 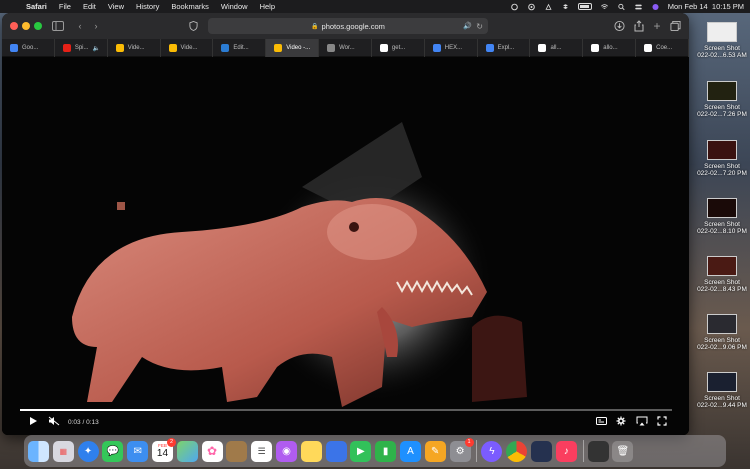 I want to click on calendar-icon: FEB 14 2, so click(x=163, y=449).